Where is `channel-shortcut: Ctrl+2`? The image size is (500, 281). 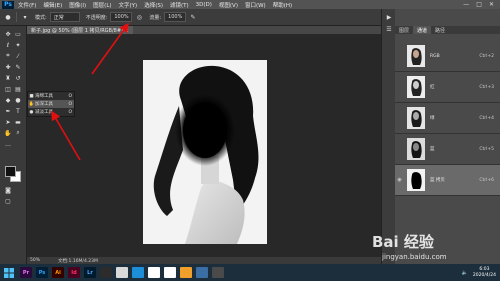
channel-shortcut: Ctrl+2 is located at coordinates (486, 56).